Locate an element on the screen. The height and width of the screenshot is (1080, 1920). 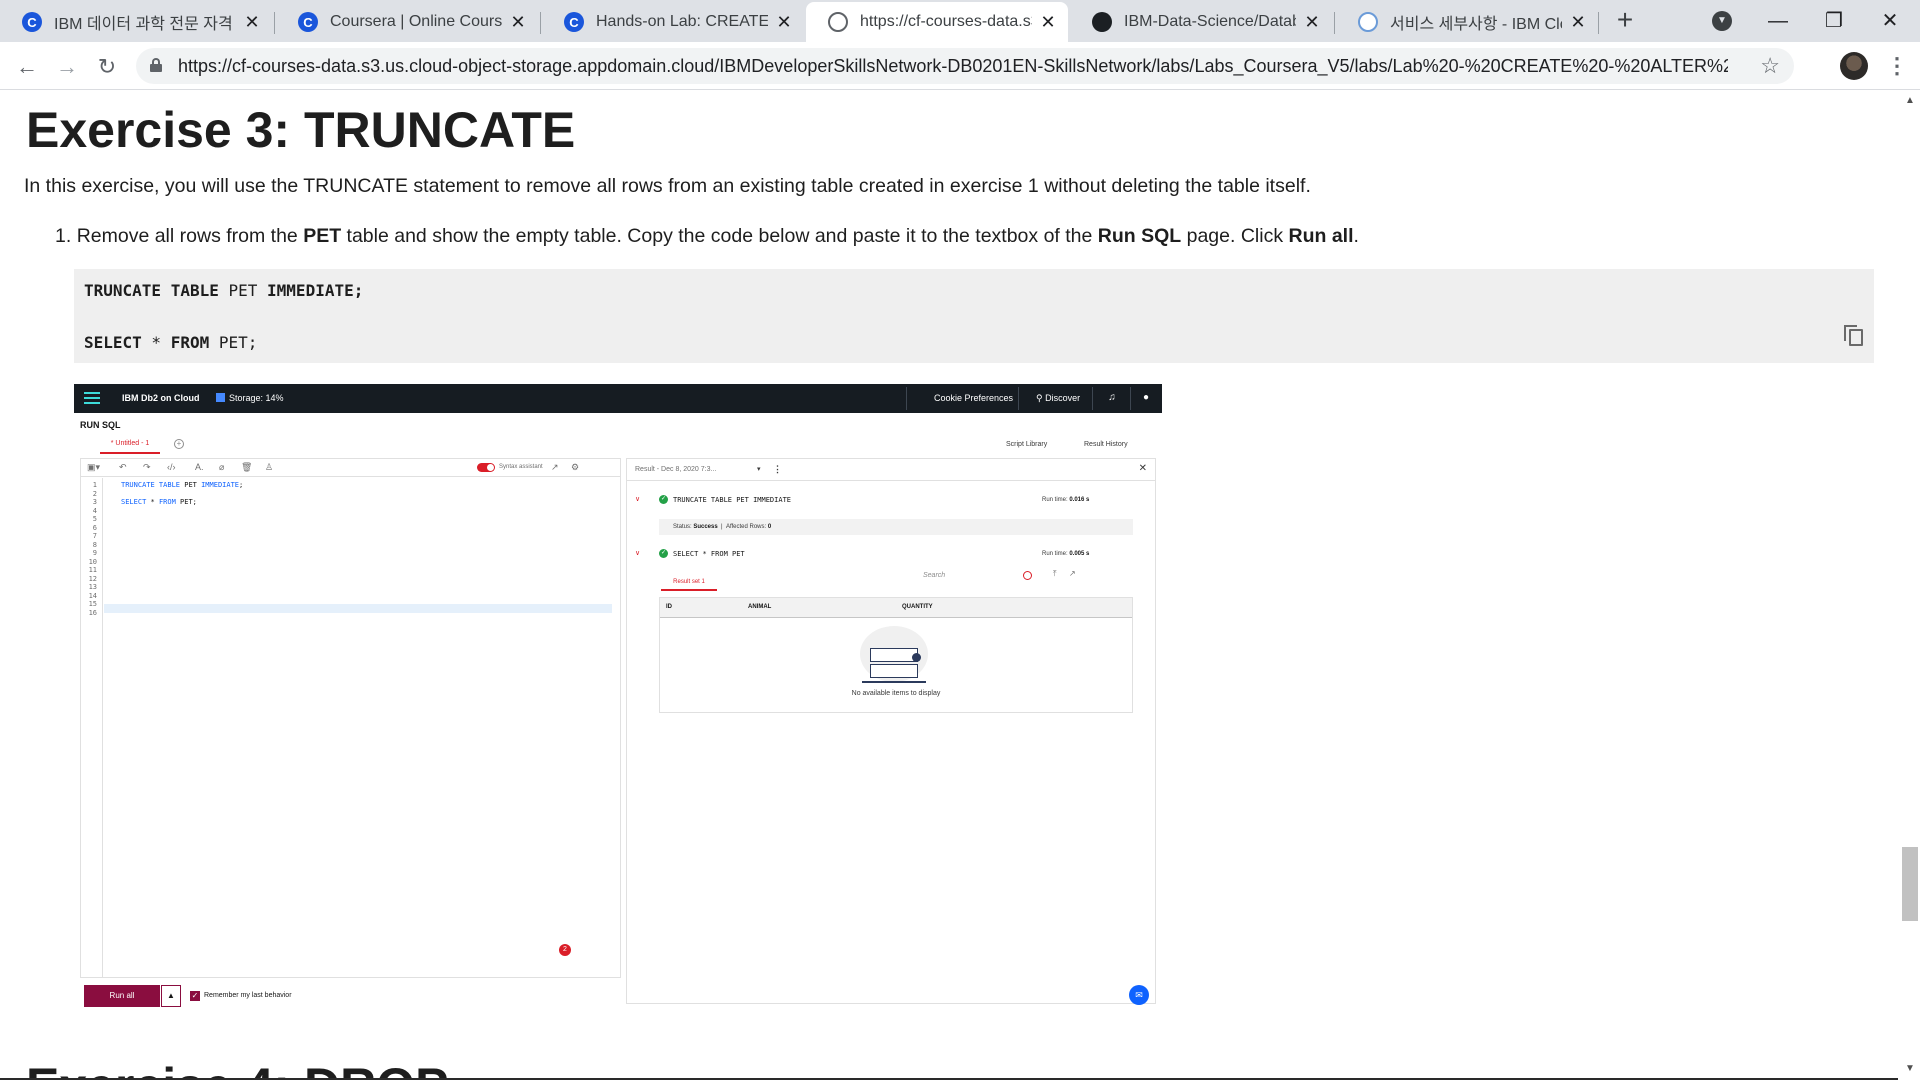
browser-tab-1: C IBM 데이터 과학 전문 자격 ✕ is located at coordinates (136, 22).